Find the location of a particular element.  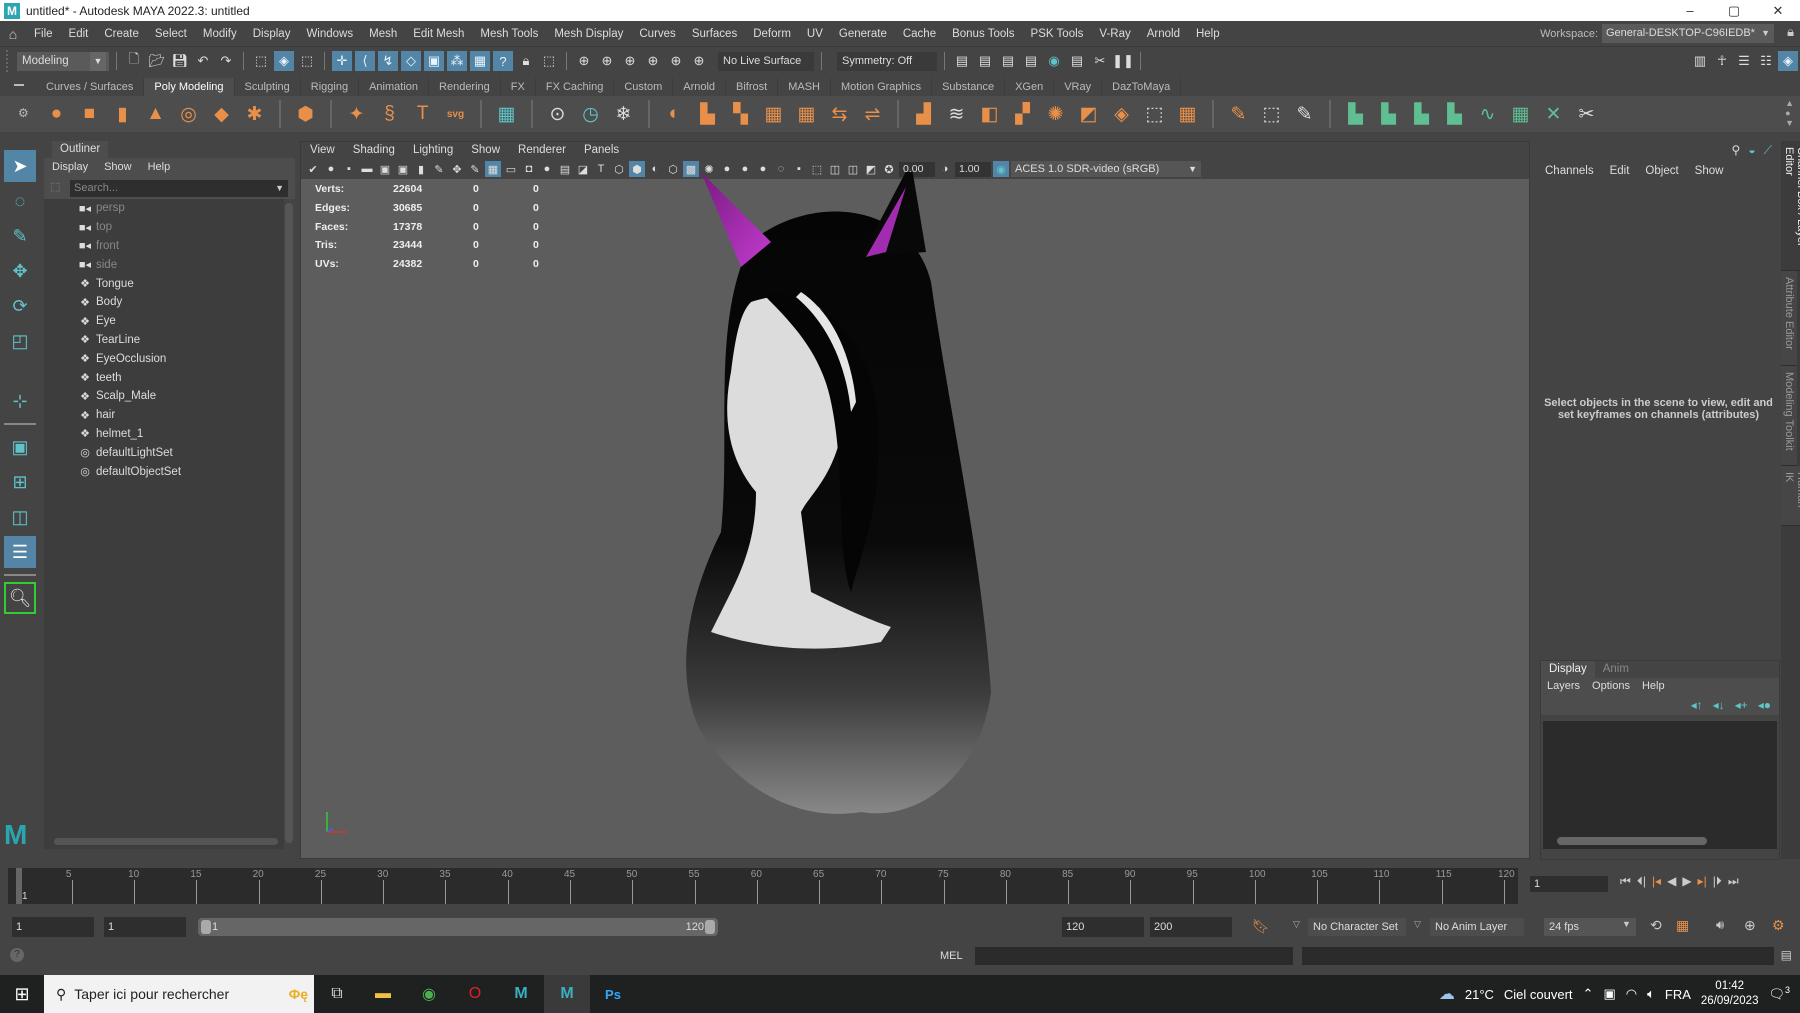

snap-point-magnet-icon: ⊕ is located at coordinates (630, 61).